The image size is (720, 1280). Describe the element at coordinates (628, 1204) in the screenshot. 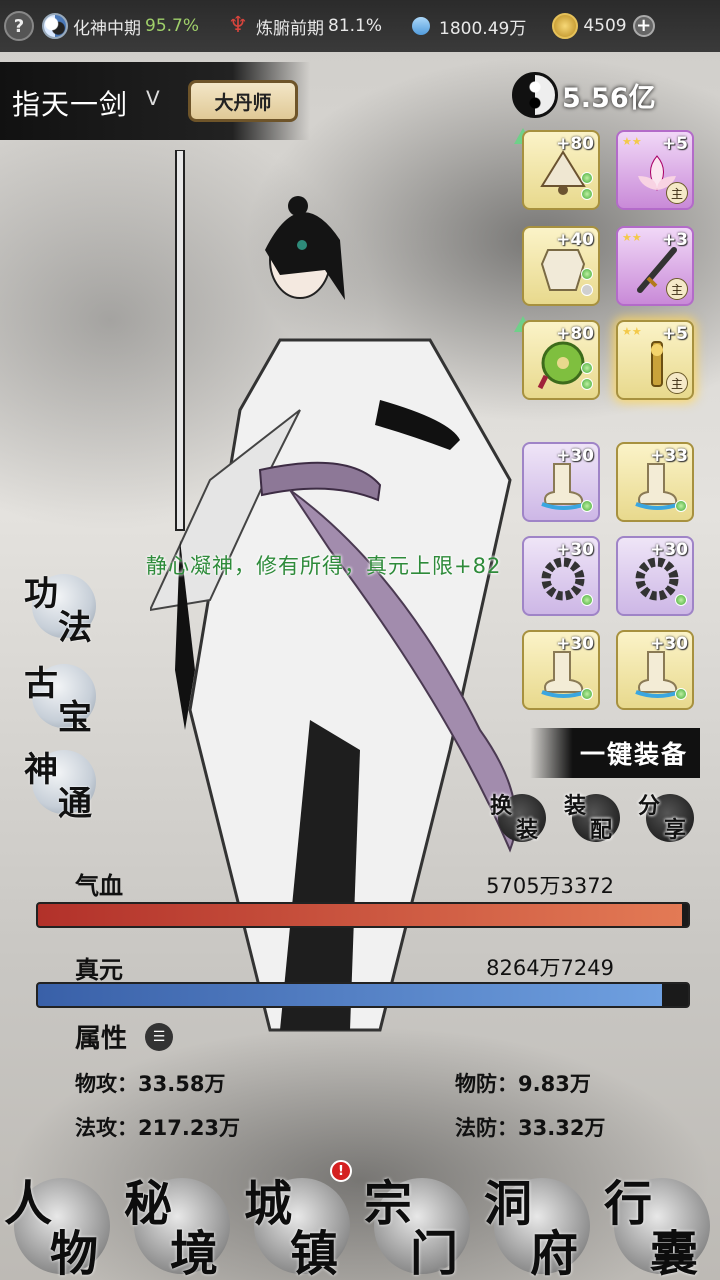

I see `nav-char: 行` at that location.